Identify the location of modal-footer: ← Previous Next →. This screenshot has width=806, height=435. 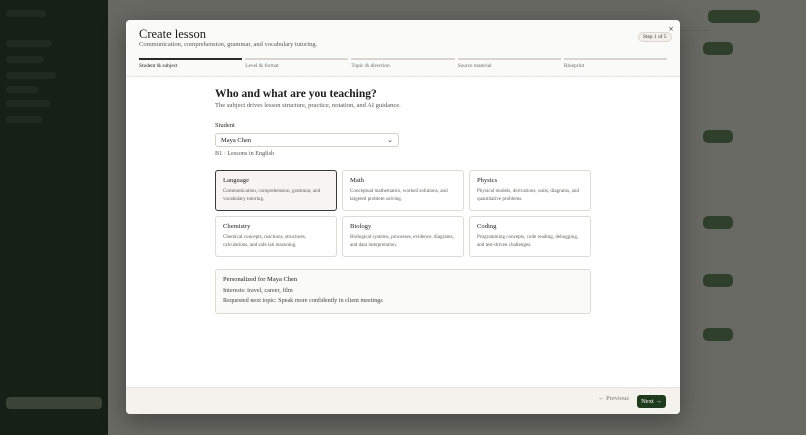
(403, 400).